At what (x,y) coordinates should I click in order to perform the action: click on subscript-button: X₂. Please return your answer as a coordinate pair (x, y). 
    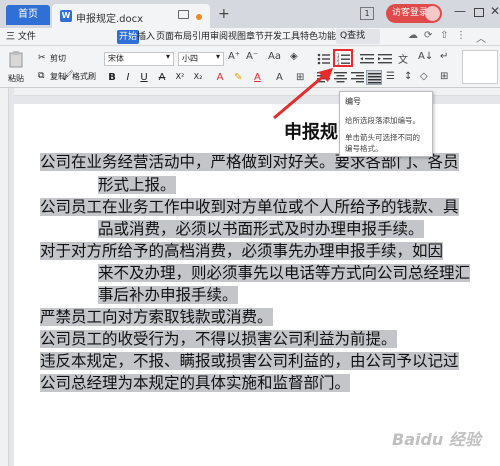
    Looking at the image, I should click on (198, 76).